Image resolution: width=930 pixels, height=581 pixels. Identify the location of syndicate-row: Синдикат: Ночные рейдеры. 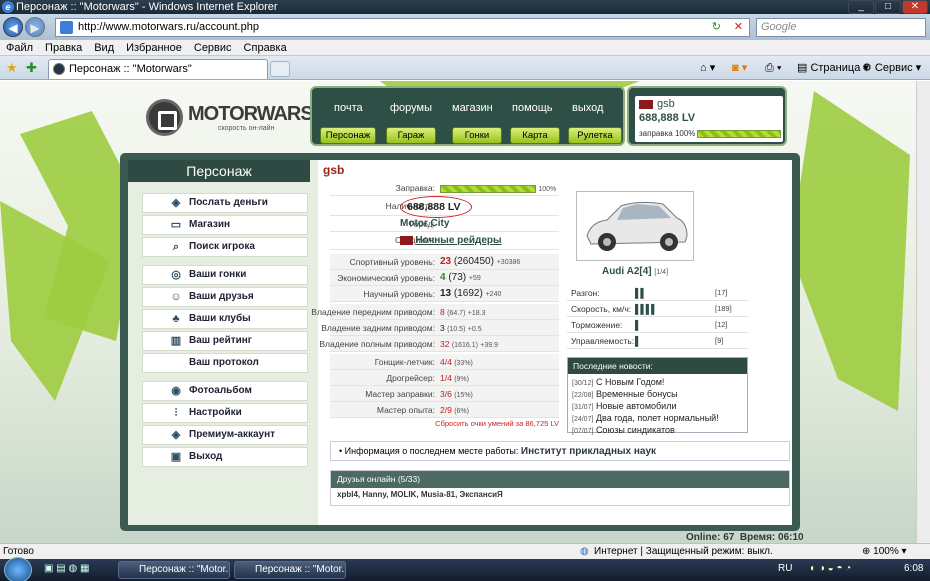
(444, 241).